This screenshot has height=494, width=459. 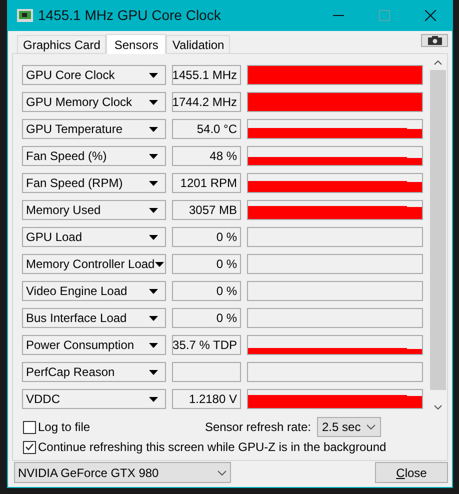 I want to click on sensor-dropdown: GPU Memory Clock, so click(x=94, y=102).